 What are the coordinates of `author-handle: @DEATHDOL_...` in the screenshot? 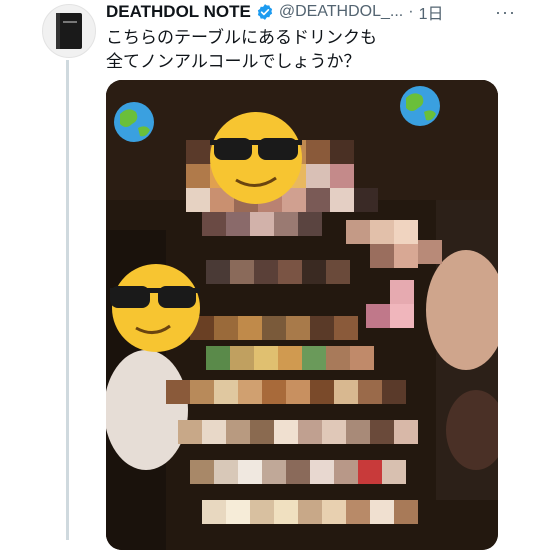 It's located at (341, 12).